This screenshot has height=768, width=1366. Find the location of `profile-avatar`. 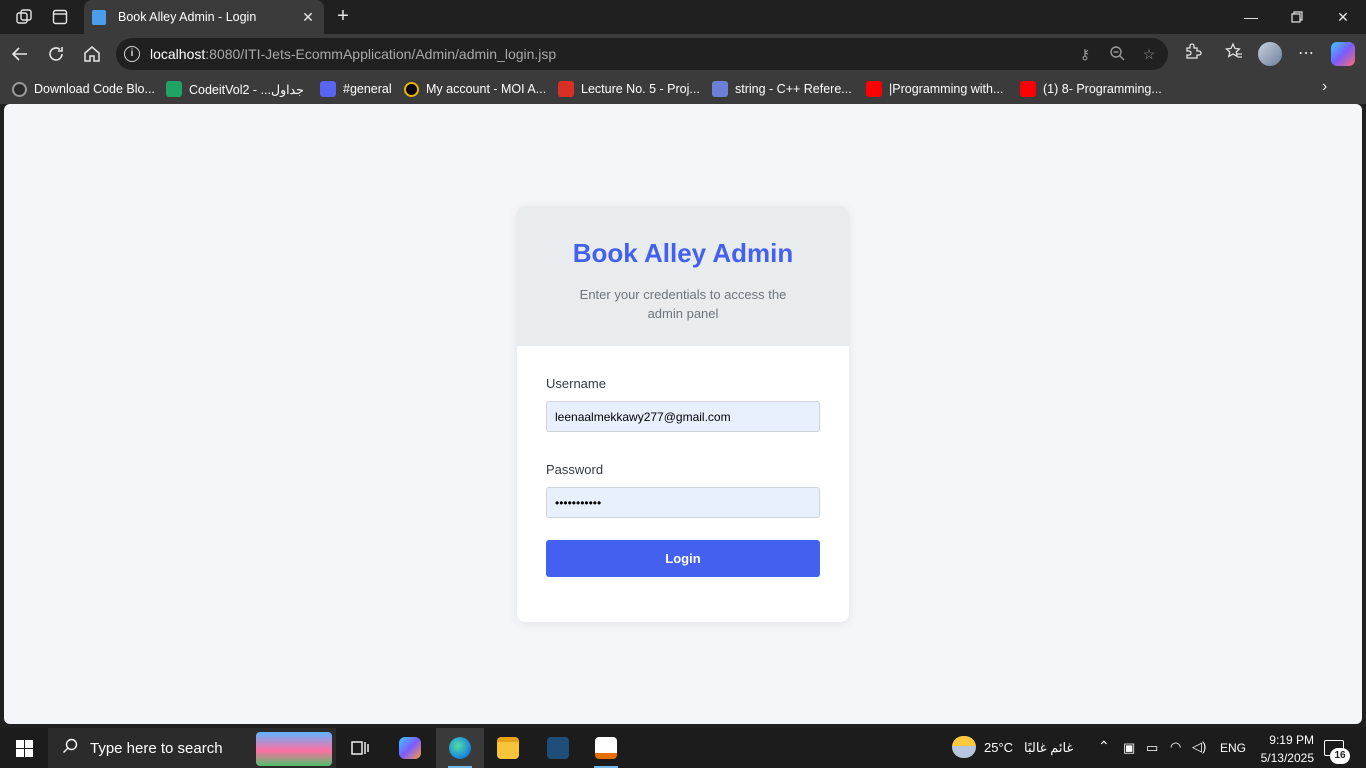

profile-avatar is located at coordinates (1270, 54).